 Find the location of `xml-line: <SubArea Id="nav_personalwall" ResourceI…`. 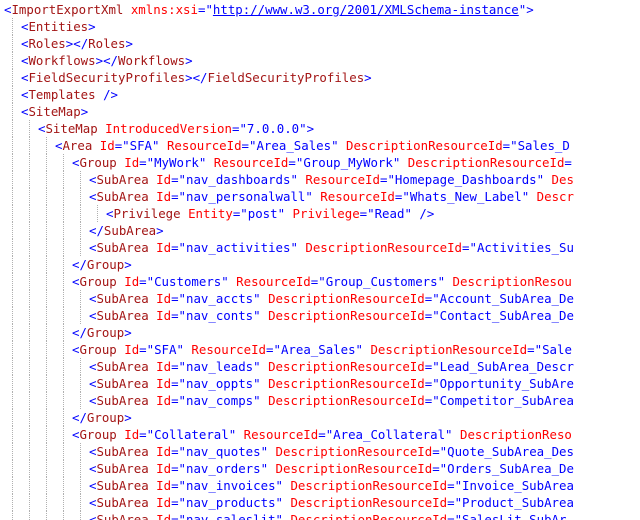

xml-line: <SubArea Id="nav_personalwall" ResourceI… is located at coordinates (320, 196).